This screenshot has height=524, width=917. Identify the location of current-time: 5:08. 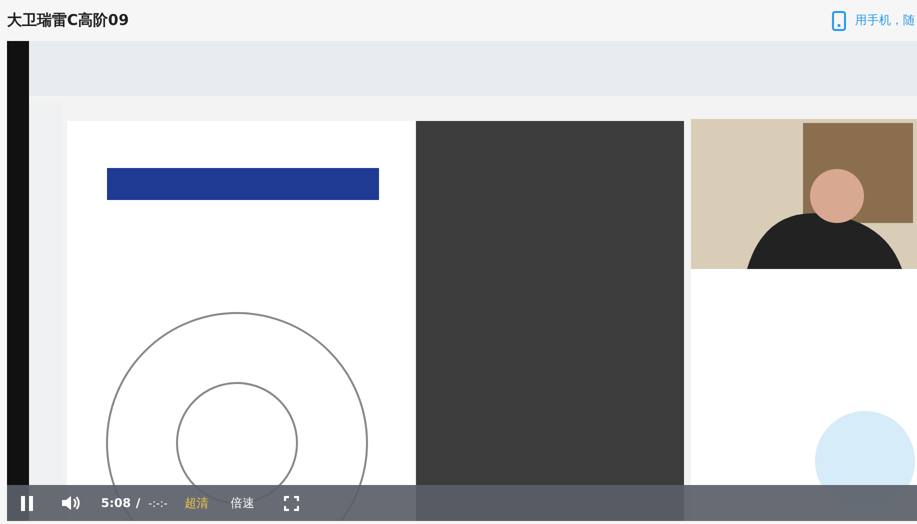
(116, 503).